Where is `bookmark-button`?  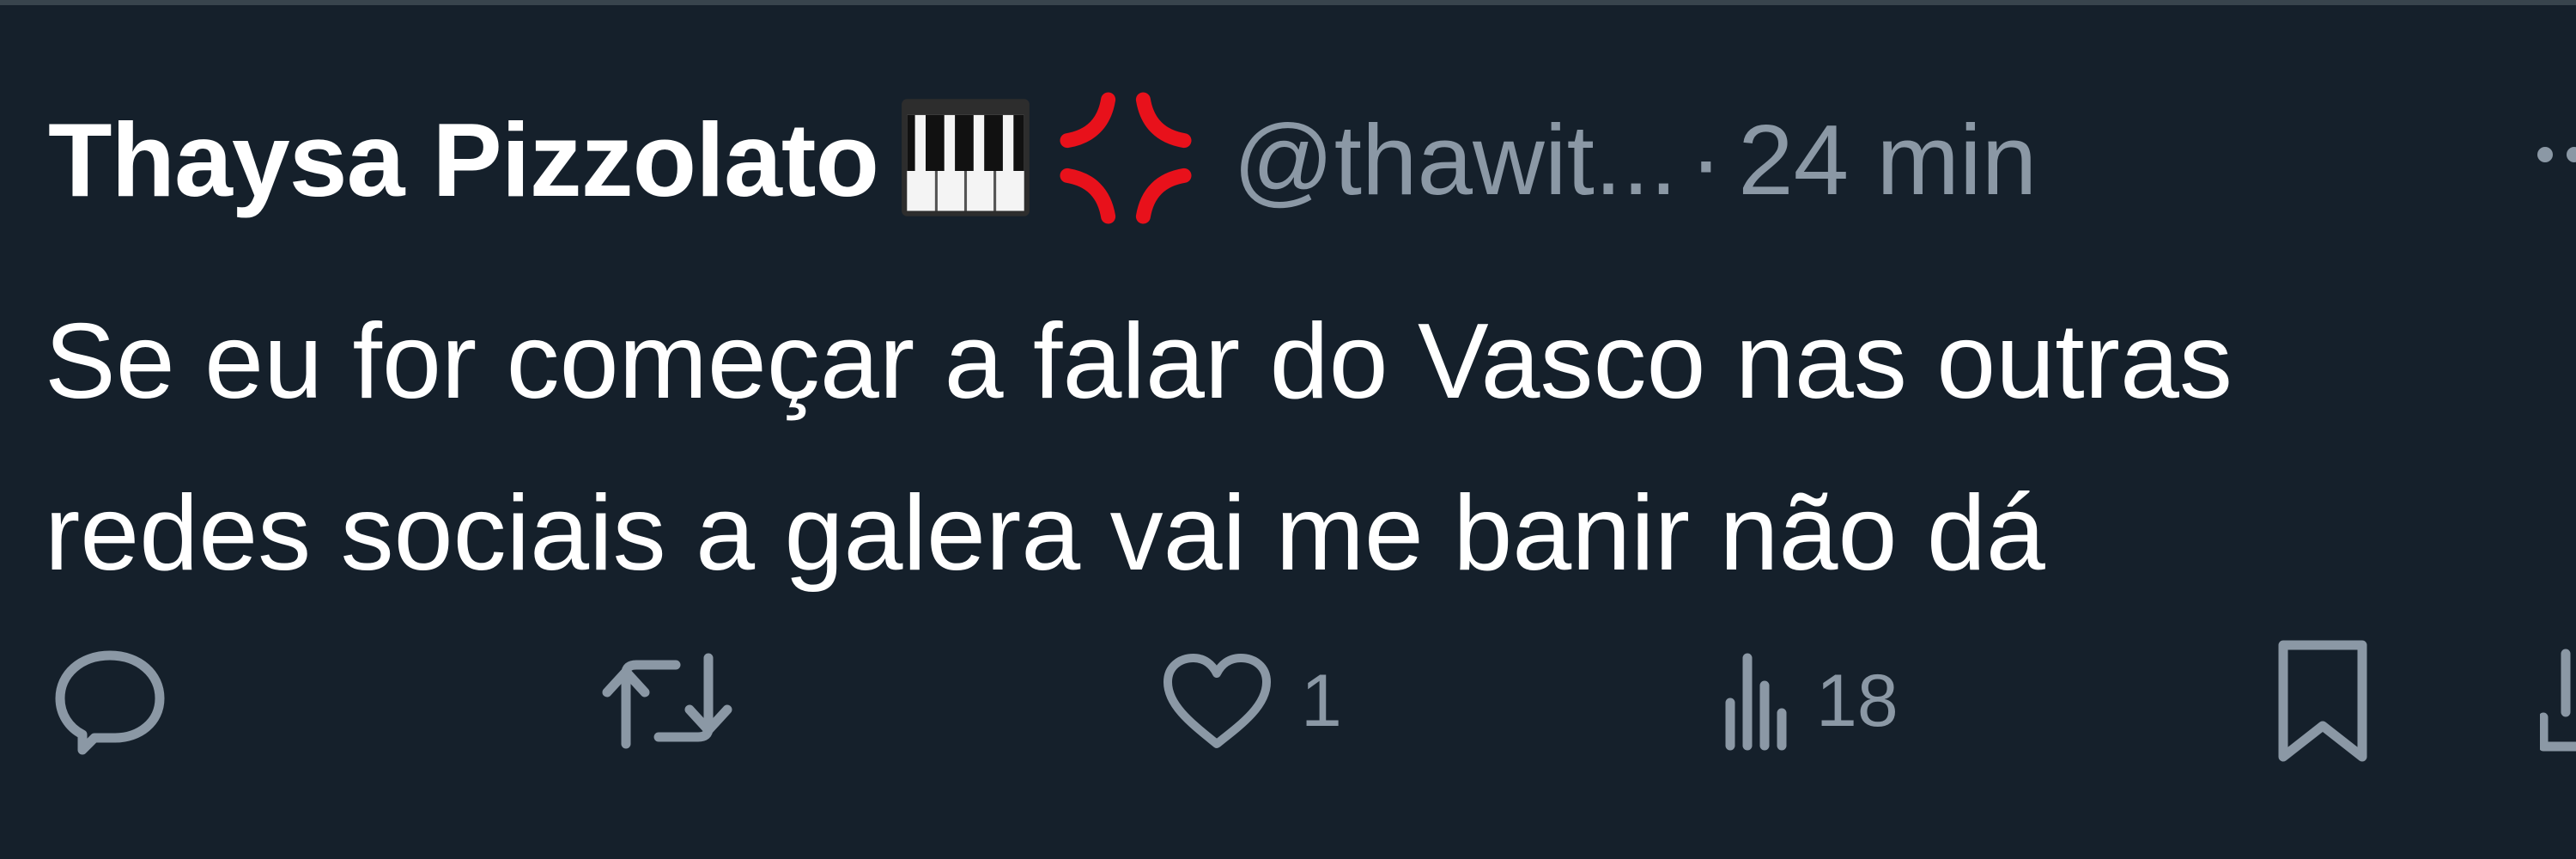 bookmark-button is located at coordinates (2323, 701).